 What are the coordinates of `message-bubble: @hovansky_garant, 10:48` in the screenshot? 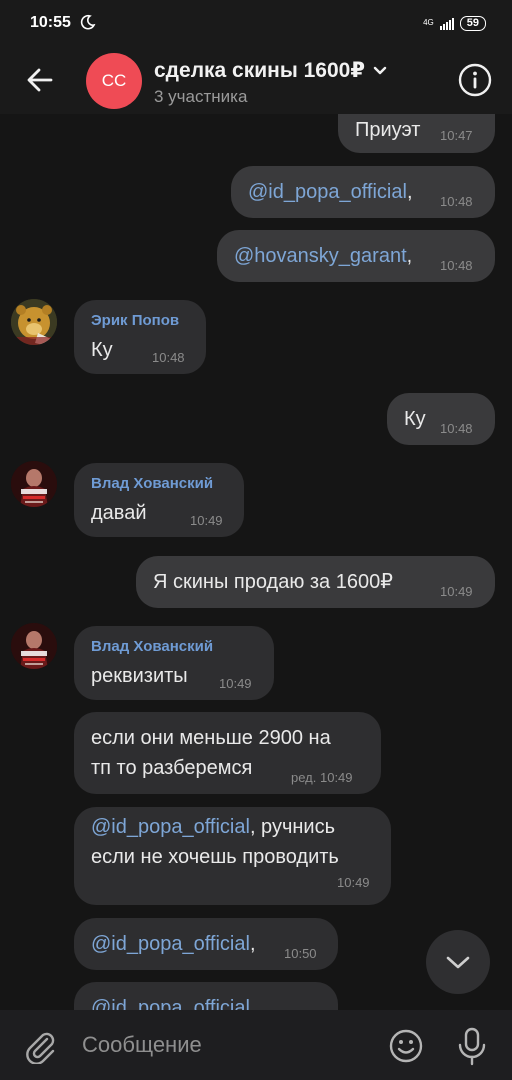 It's located at (356, 256).